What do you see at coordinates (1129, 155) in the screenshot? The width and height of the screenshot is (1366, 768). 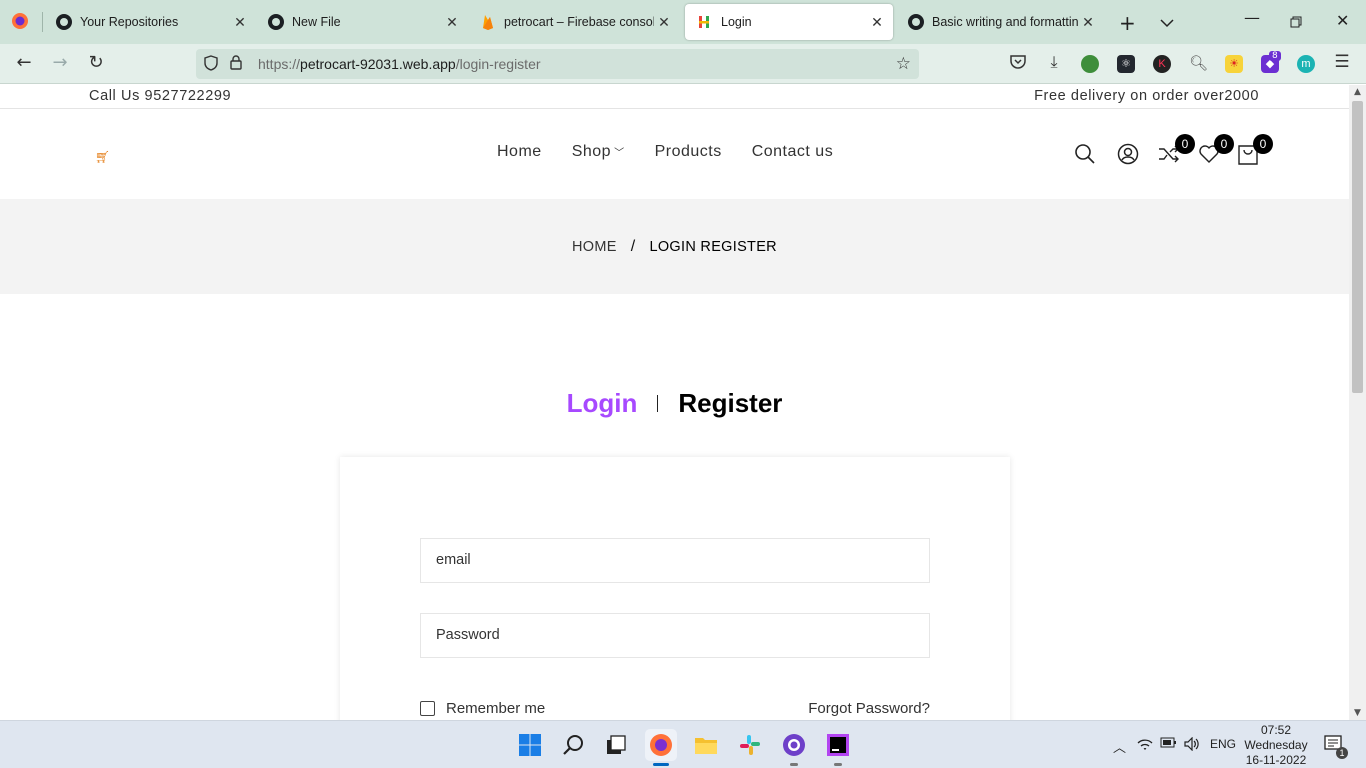 I see `account-icon` at bounding box center [1129, 155].